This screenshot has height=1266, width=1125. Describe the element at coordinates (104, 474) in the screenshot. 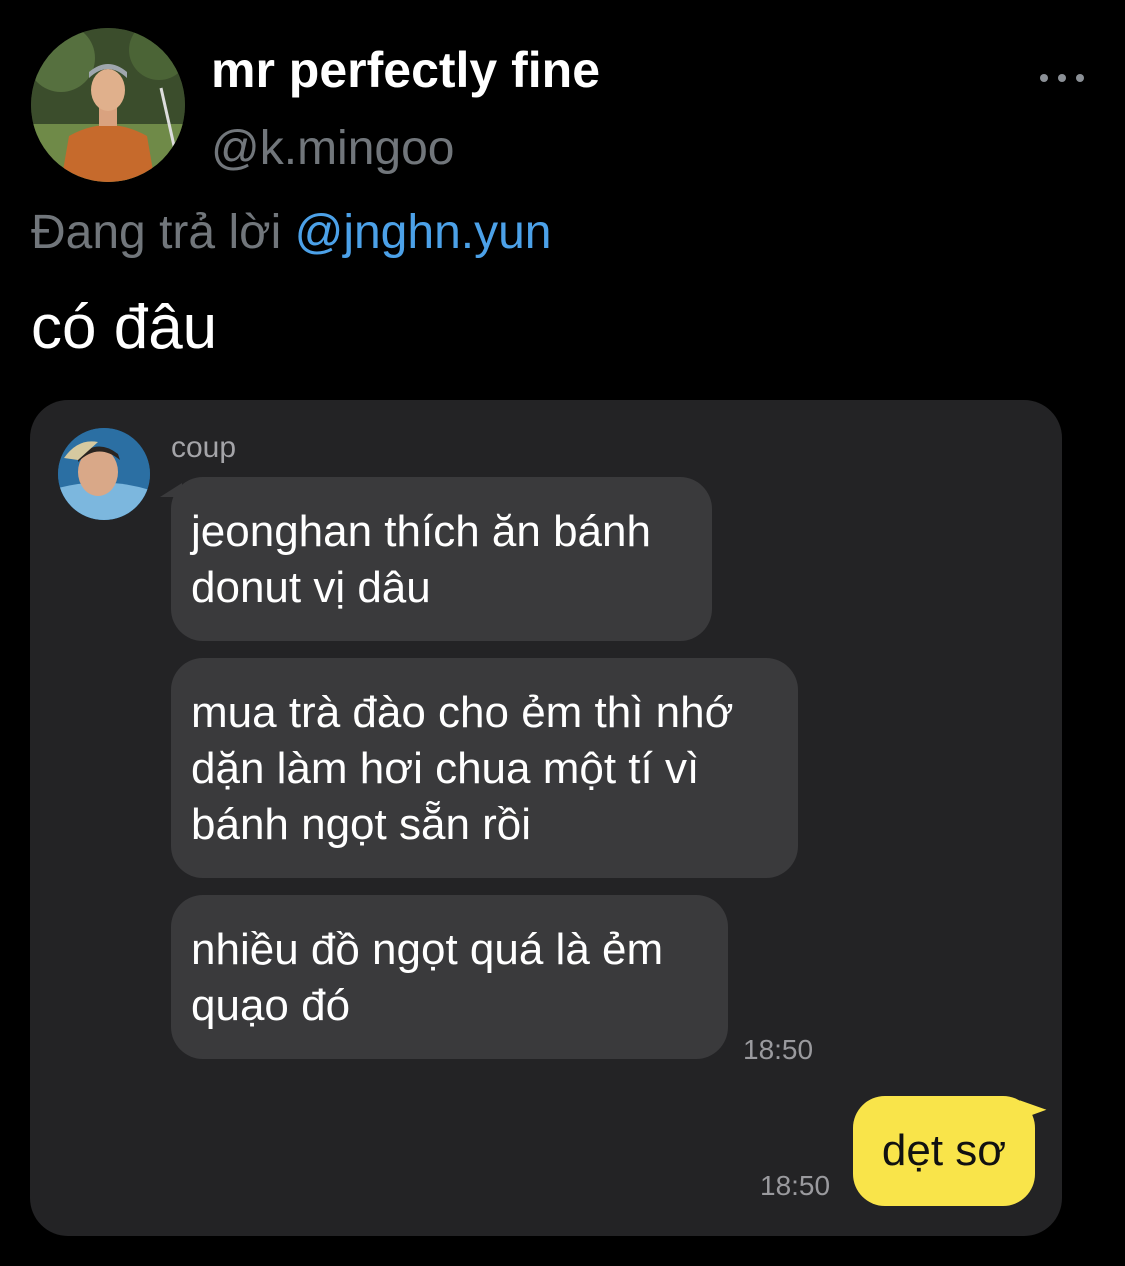

I see `sender-avatar` at that location.